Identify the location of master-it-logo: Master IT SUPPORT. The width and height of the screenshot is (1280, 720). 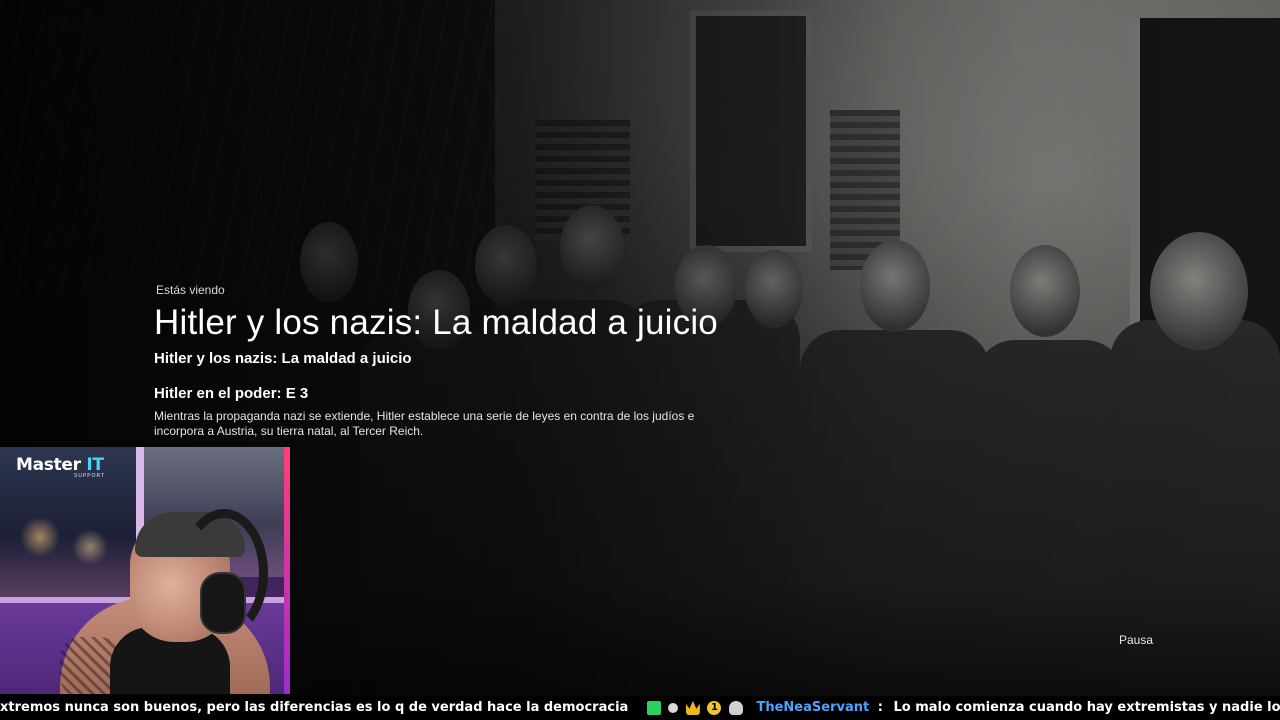
(60, 467).